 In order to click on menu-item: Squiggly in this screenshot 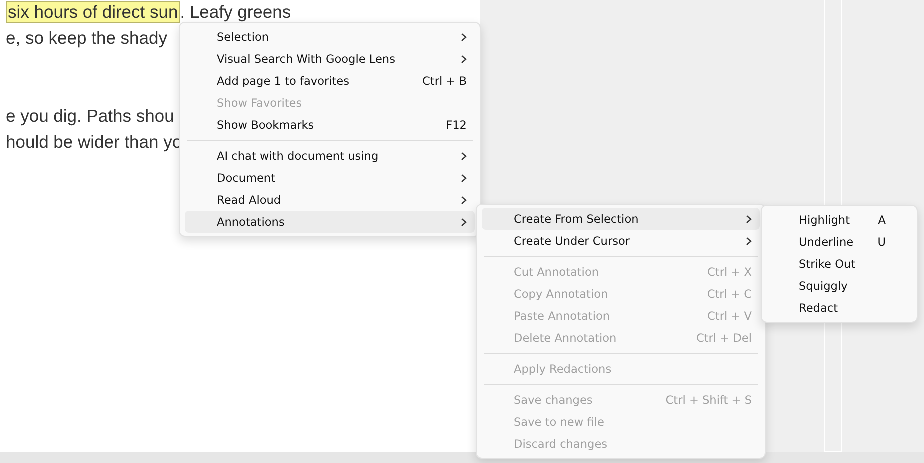, I will do `click(839, 286)`.